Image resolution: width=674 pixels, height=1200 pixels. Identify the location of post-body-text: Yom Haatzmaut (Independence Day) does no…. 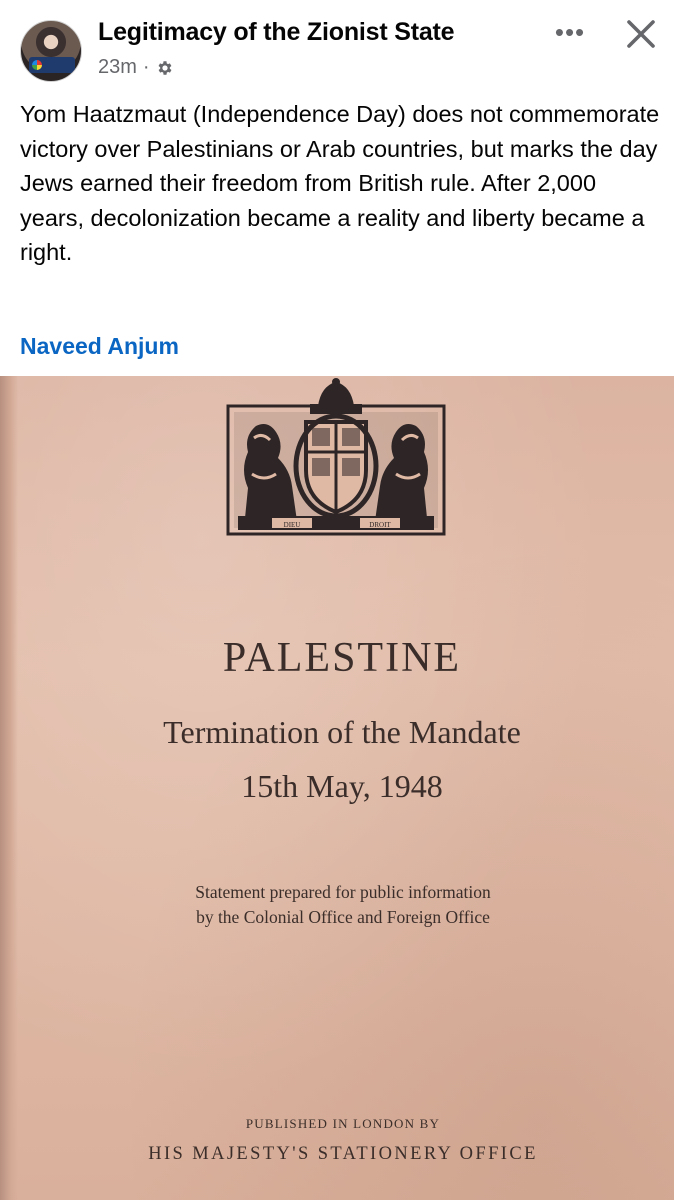
(340, 183).